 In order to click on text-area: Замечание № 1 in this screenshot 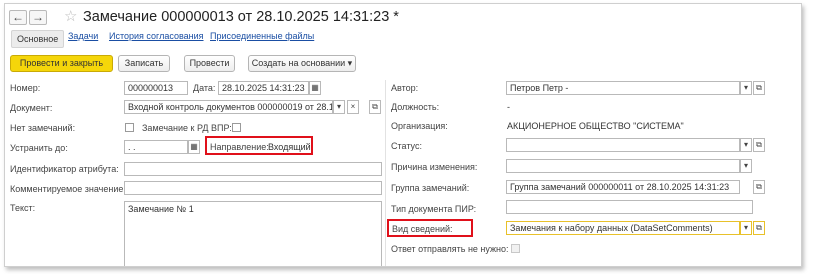, I will do `click(253, 233)`.